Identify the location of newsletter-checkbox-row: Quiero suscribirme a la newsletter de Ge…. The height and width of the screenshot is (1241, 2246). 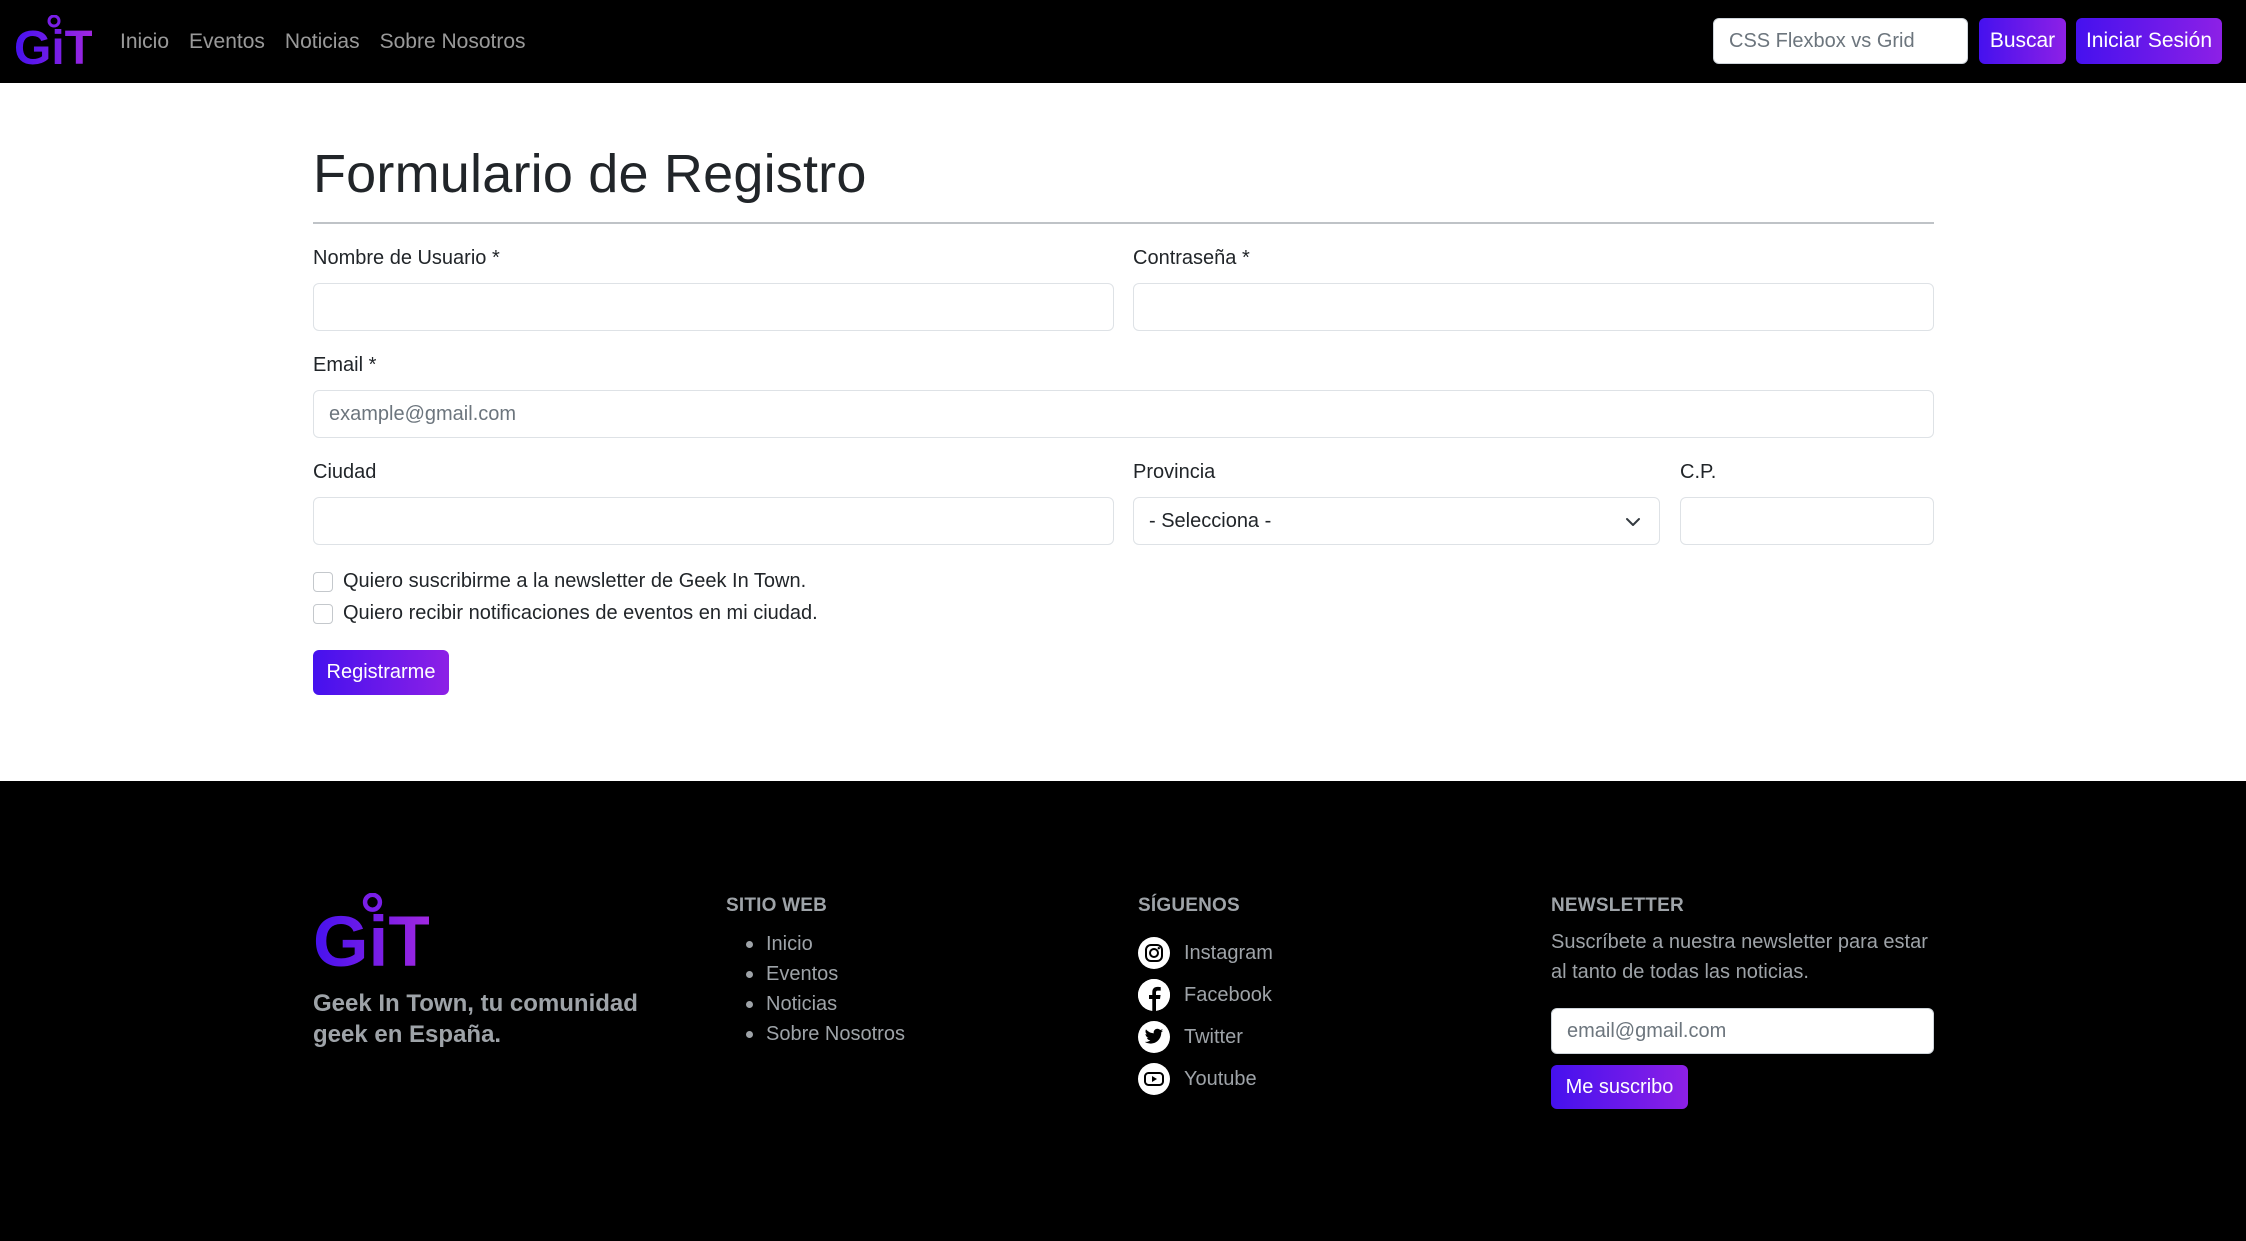
(559, 581).